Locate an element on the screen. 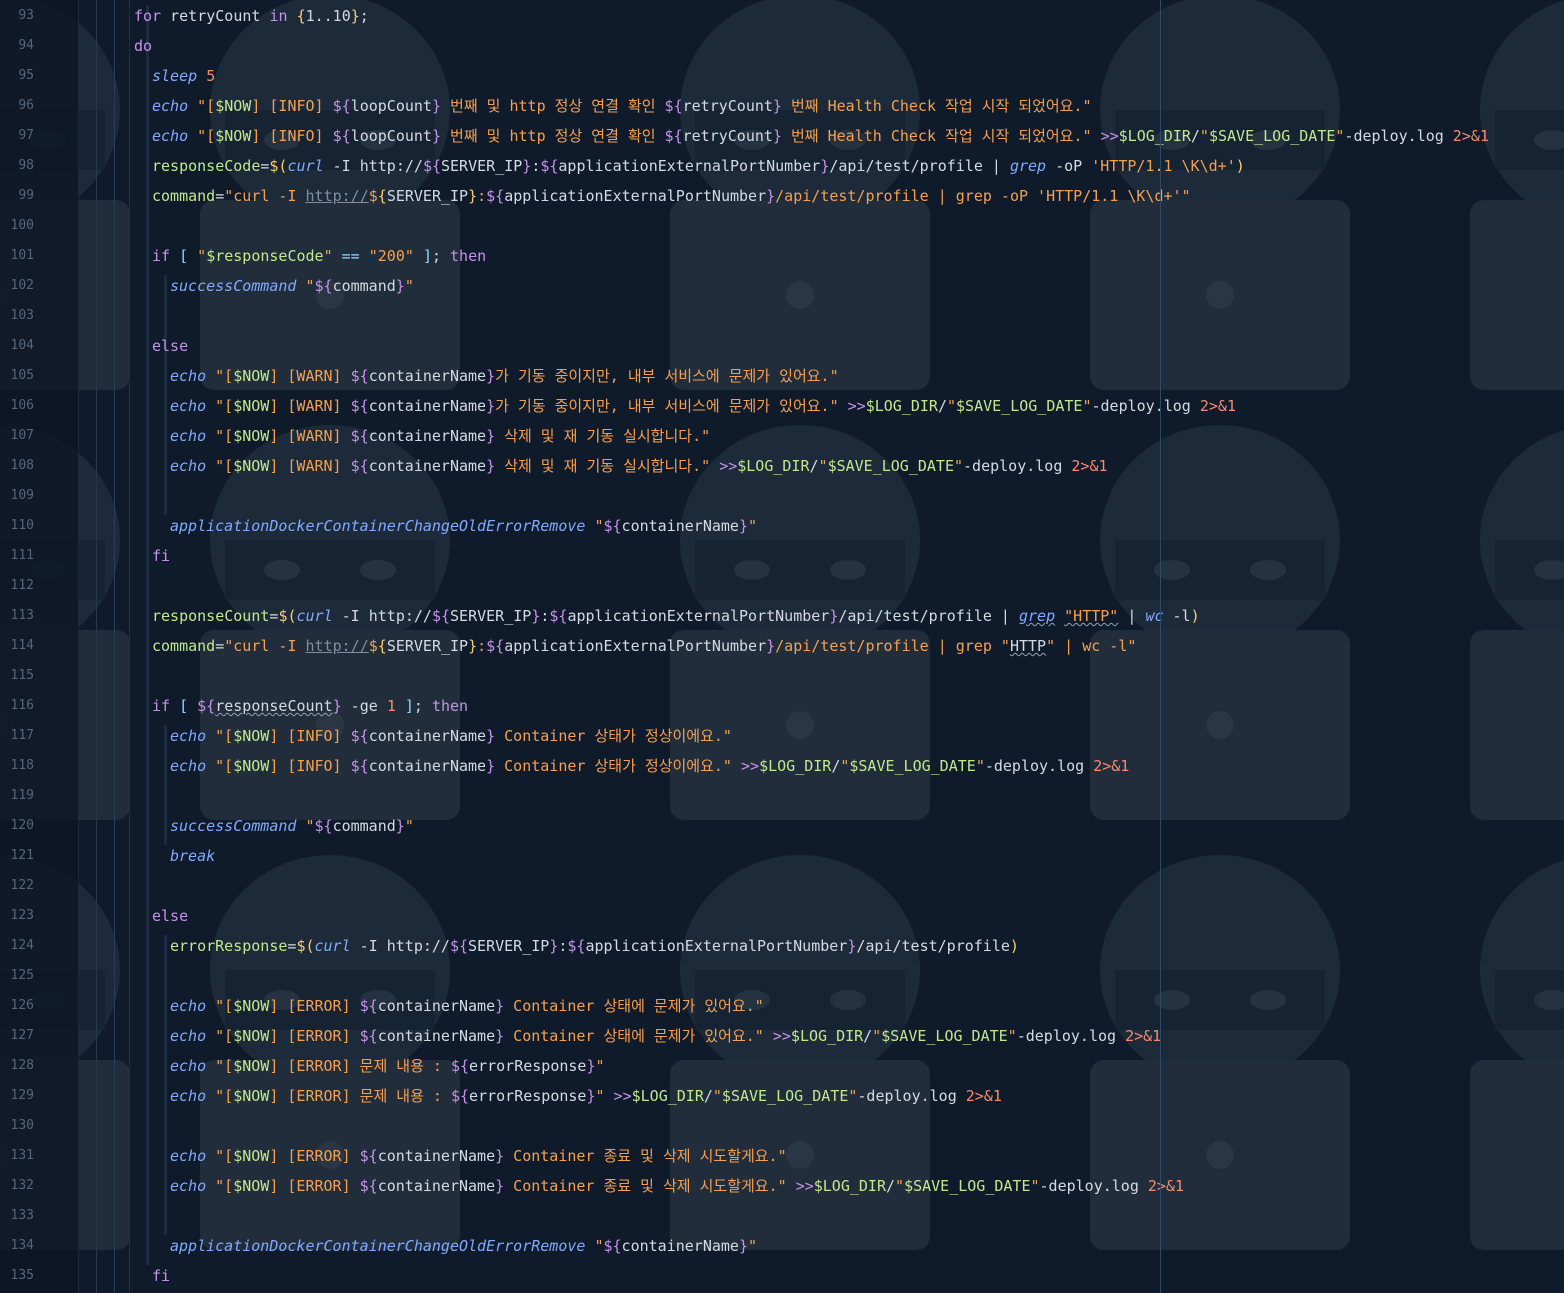  indent-guide is located at coordinates (129, 646).